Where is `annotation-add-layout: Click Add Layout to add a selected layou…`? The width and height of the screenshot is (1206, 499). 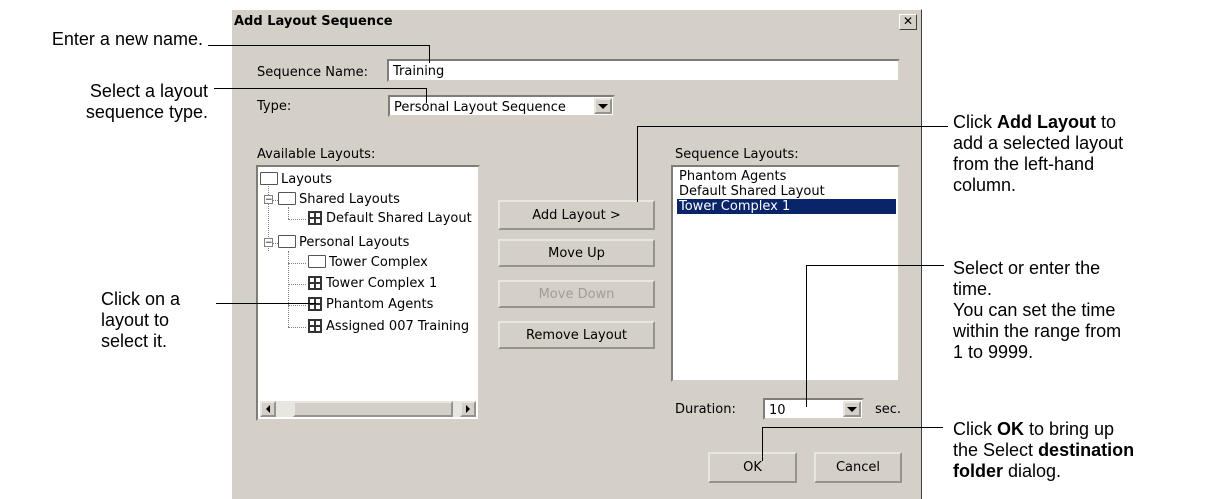 annotation-add-layout: Click Add Layout to add a selected layou… is located at coordinates (1038, 153).